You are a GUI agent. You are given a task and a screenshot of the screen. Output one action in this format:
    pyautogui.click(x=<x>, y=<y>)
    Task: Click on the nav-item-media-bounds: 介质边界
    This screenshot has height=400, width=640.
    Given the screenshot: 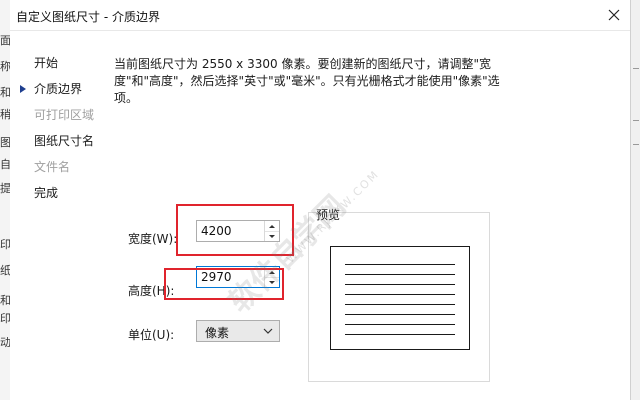 What is the action you would take?
    pyautogui.click(x=60, y=89)
    